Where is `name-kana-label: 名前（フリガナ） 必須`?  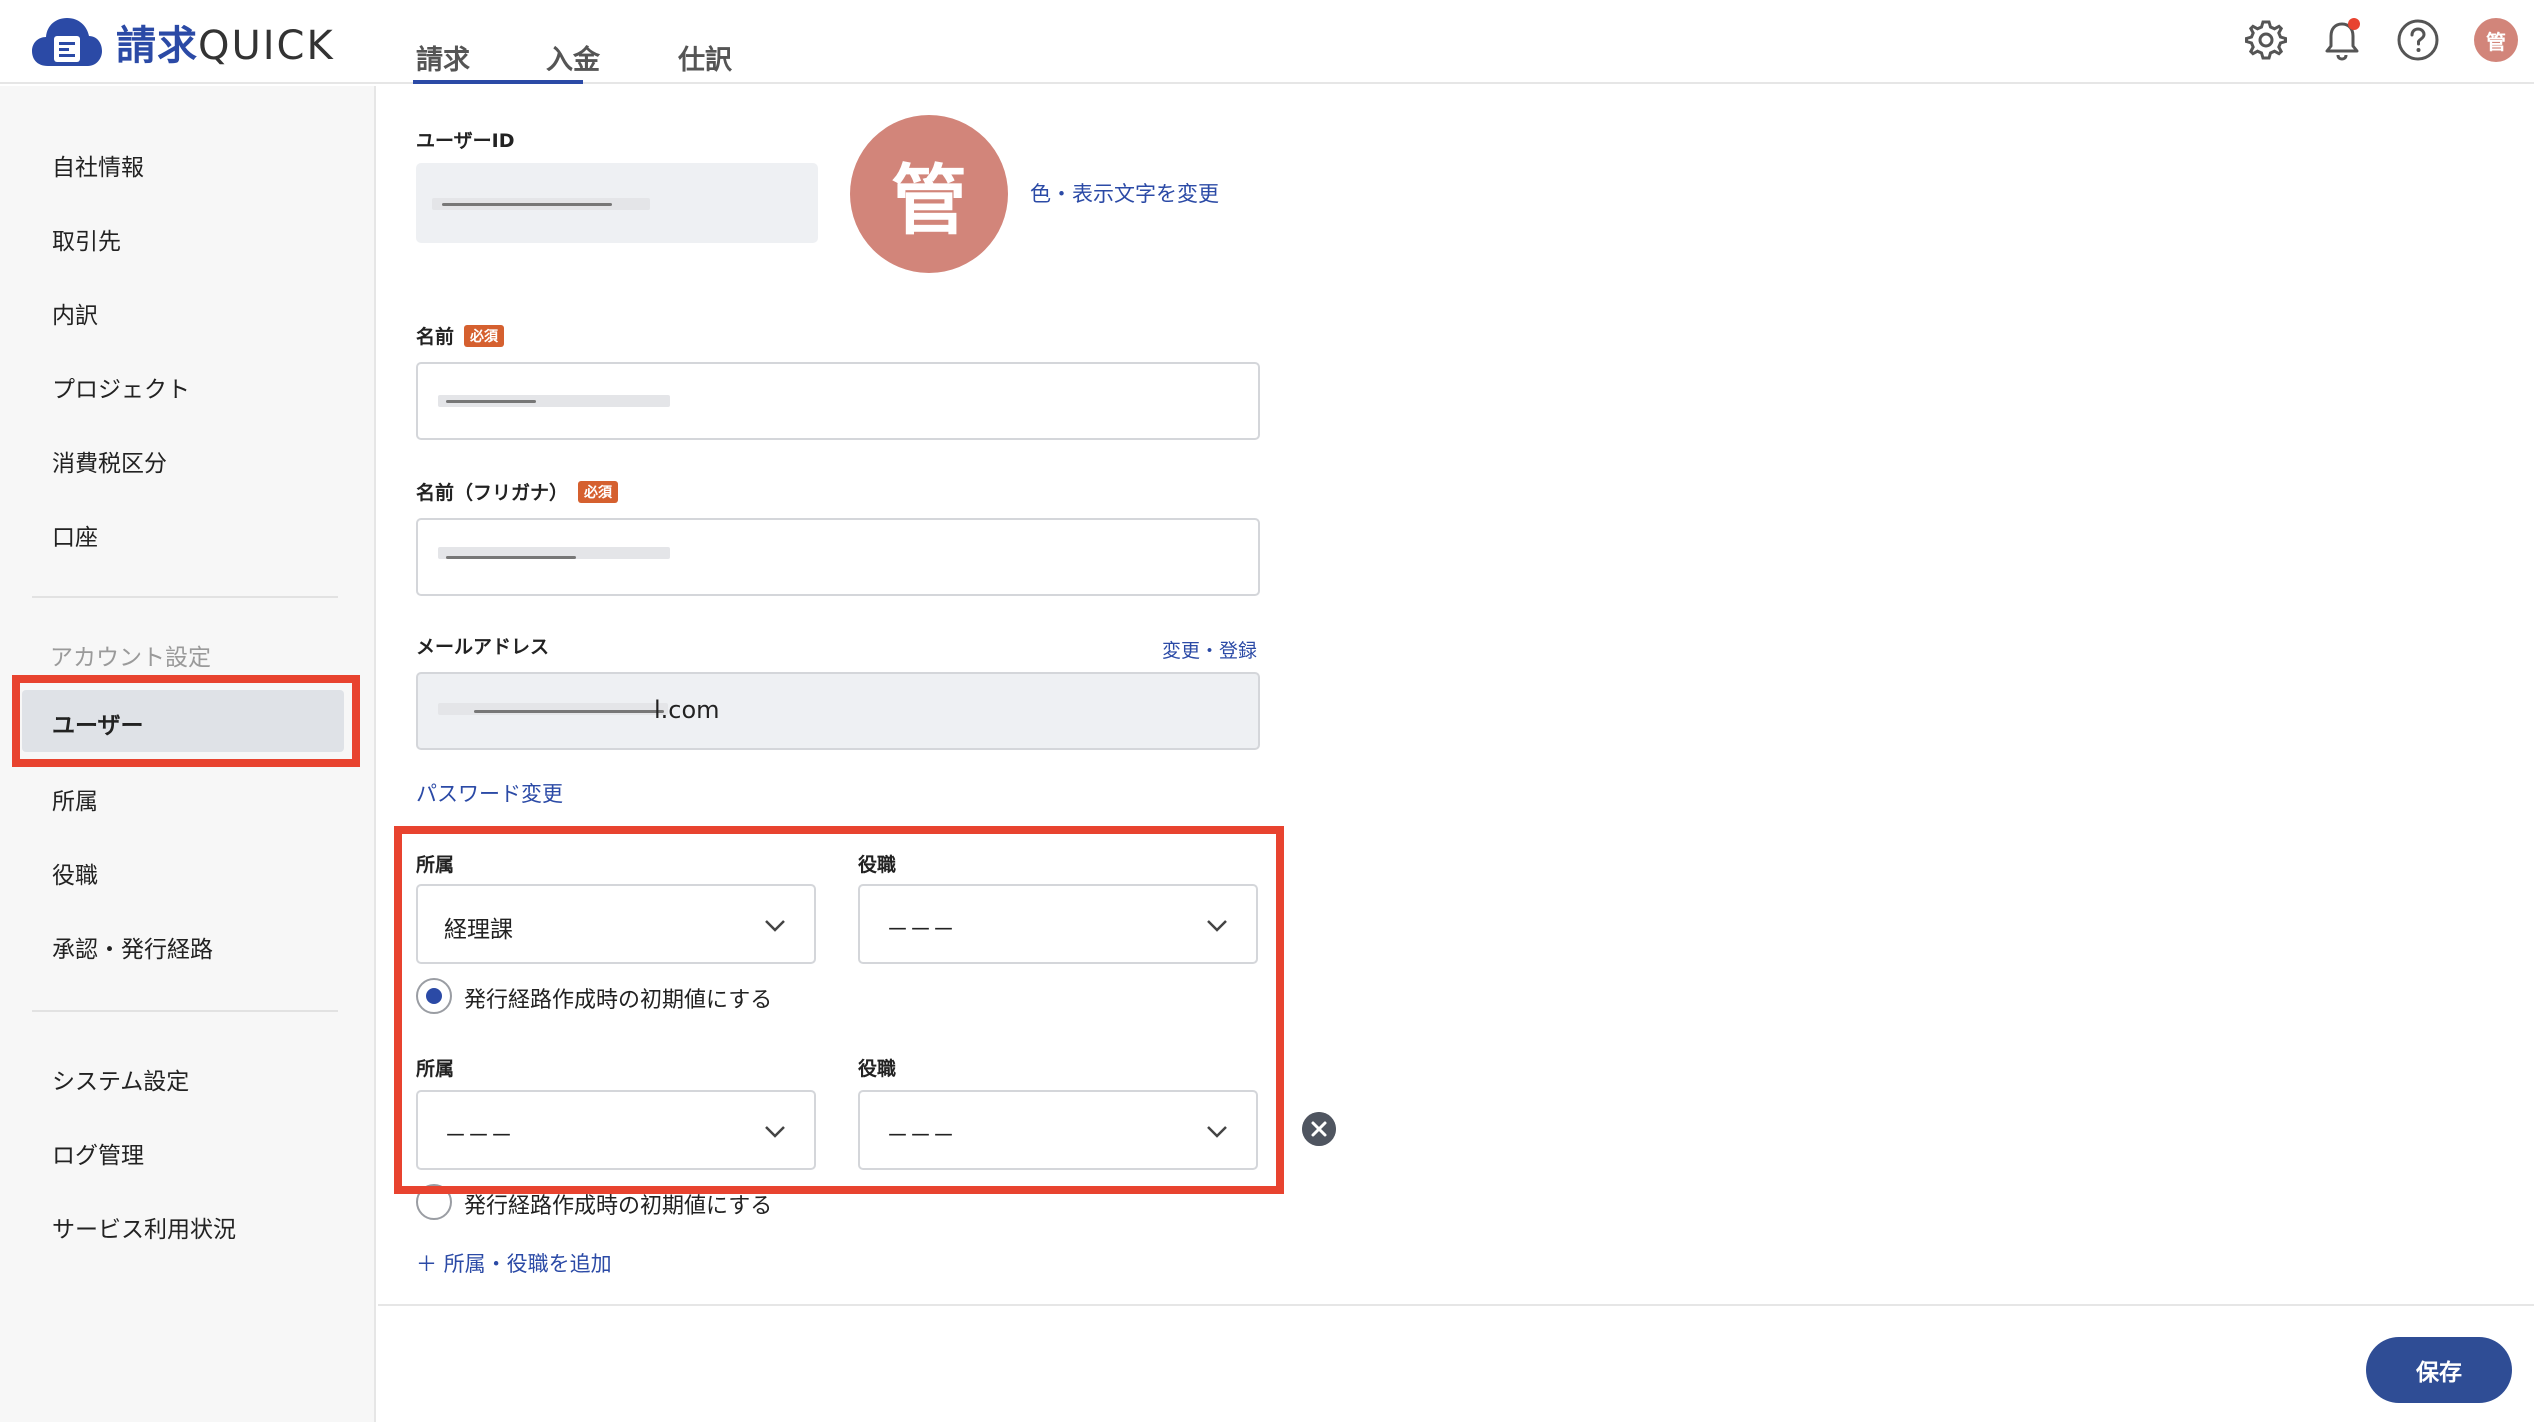
name-kana-label: 名前（フリガナ） 必須 is located at coordinates (517, 491).